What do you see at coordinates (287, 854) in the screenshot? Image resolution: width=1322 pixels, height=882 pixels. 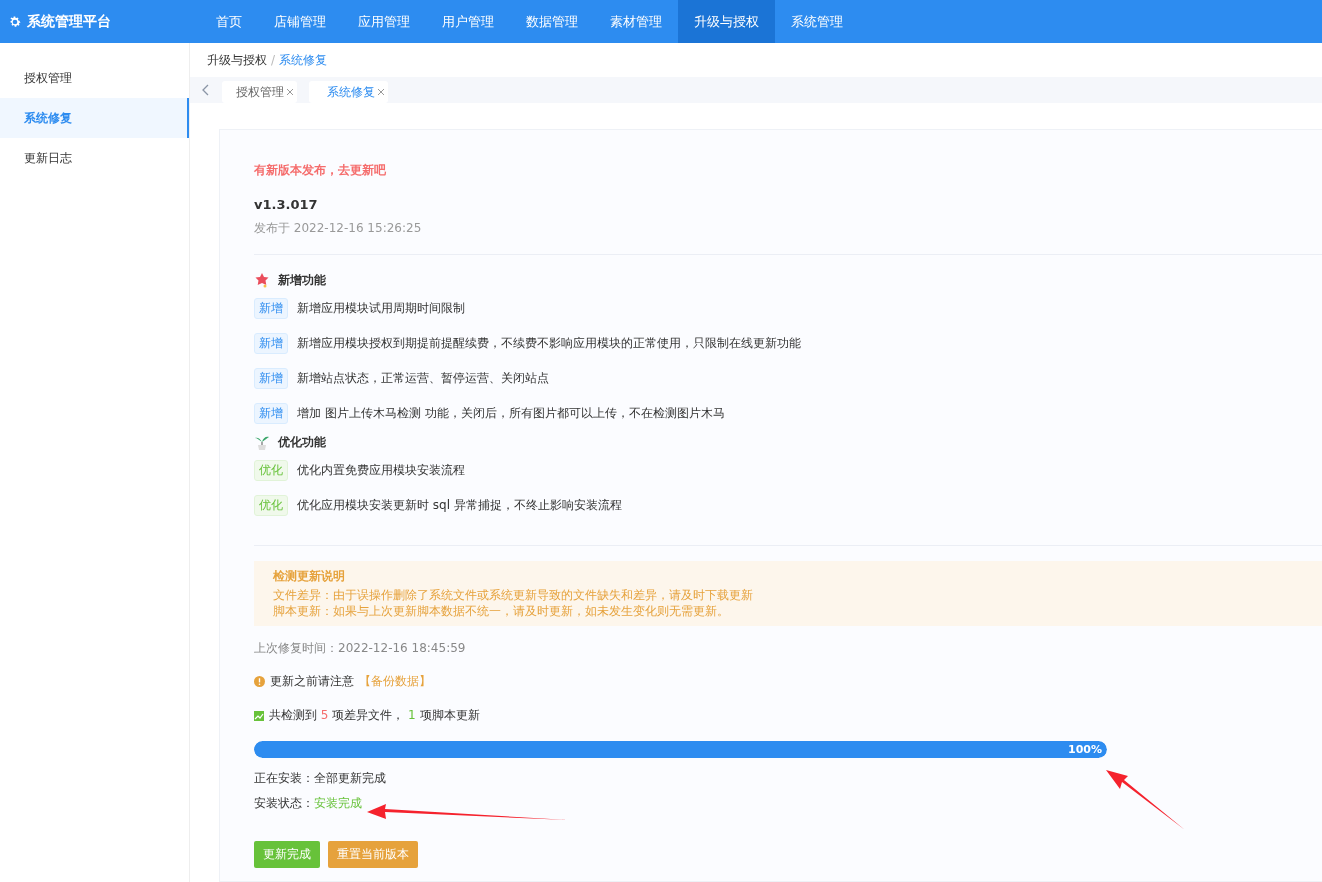 I see `action-button: 更新完成` at bounding box center [287, 854].